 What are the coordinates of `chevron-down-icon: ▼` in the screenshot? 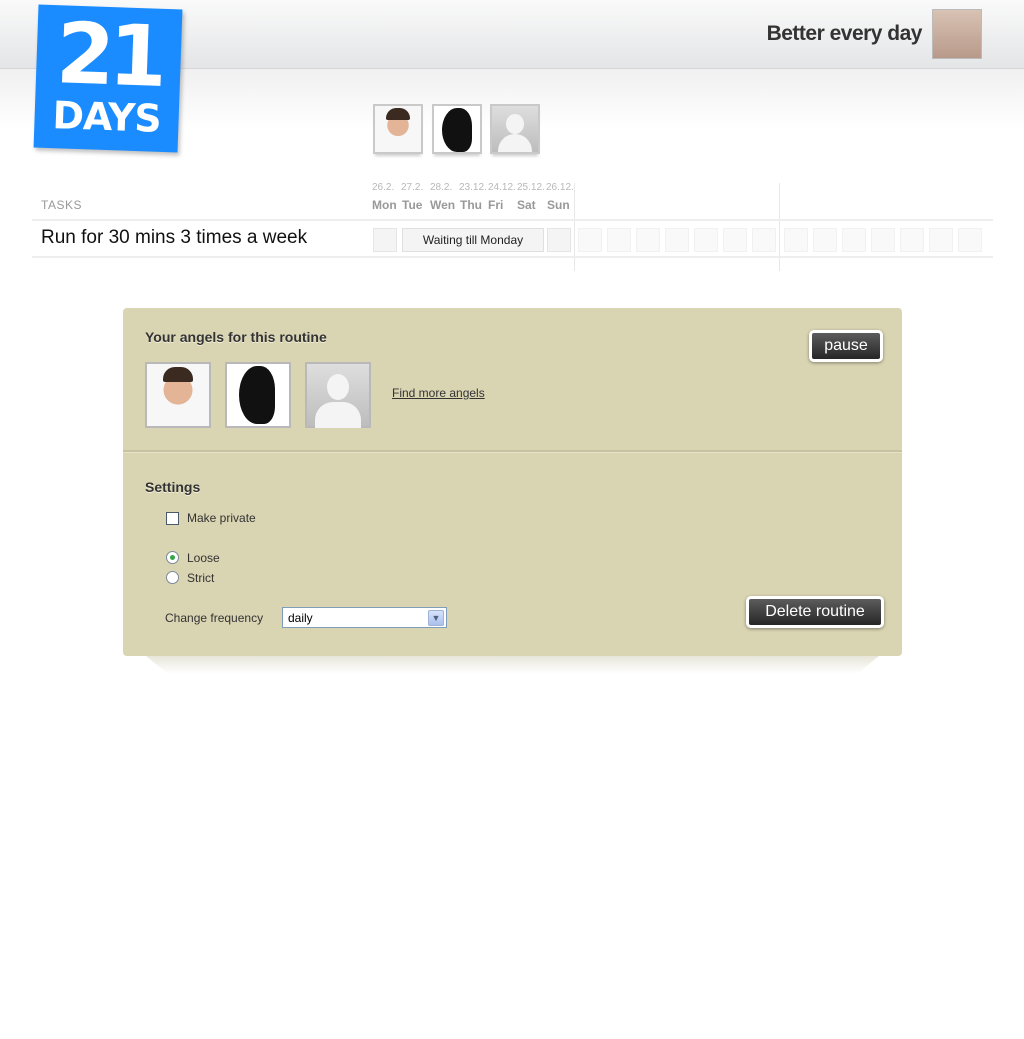 It's located at (436, 618).